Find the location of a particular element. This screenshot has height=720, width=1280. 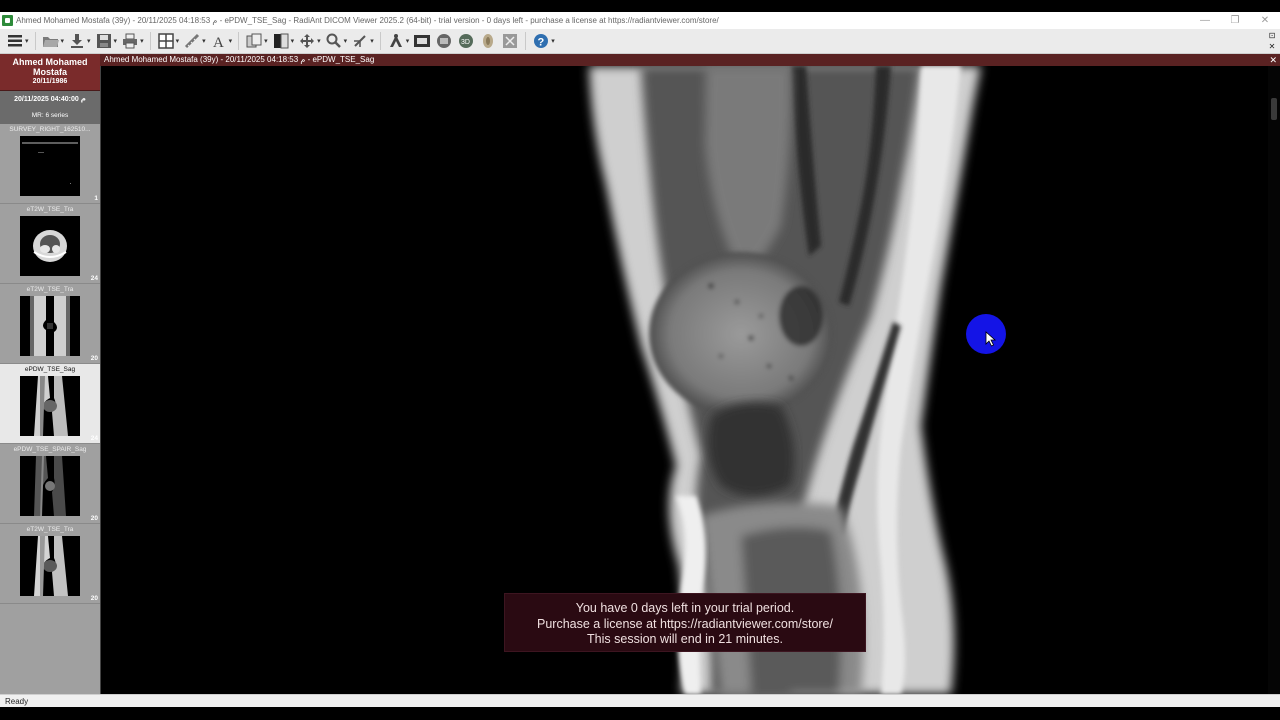

help-button: ? ▾ is located at coordinates (543, 41).